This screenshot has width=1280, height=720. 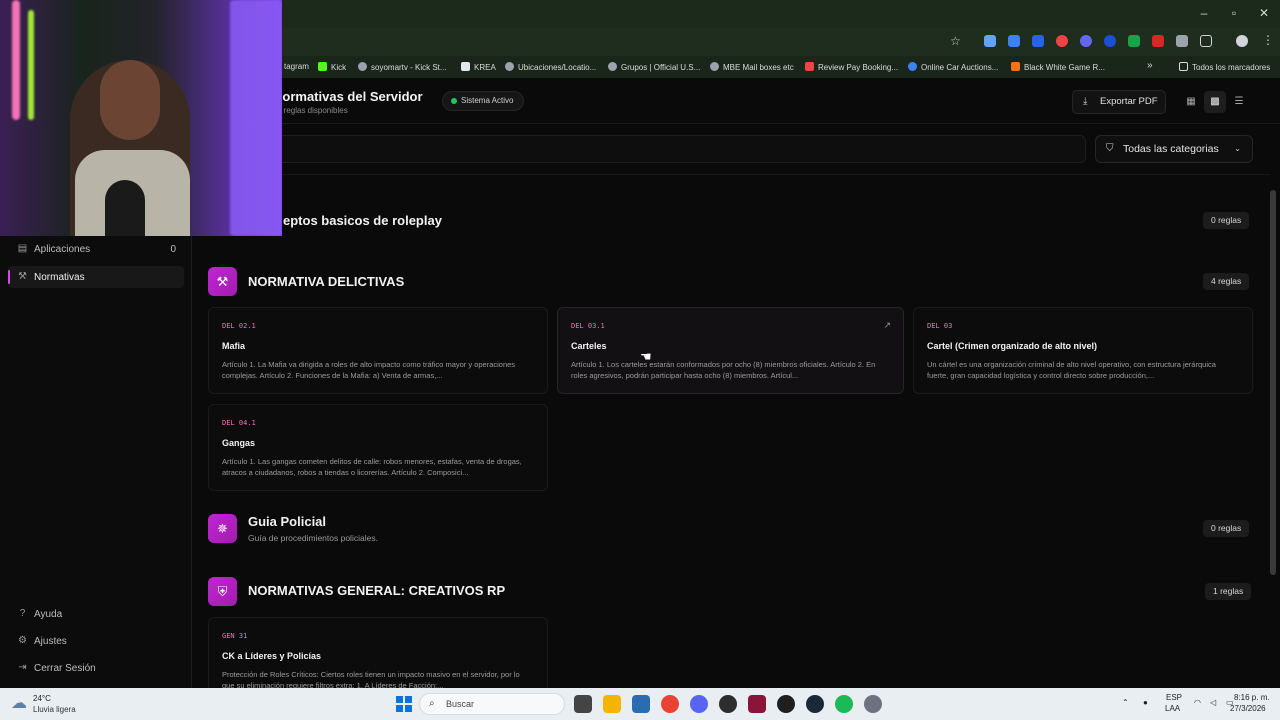 I want to click on gavel-icon: ⚒, so click(x=22, y=276).